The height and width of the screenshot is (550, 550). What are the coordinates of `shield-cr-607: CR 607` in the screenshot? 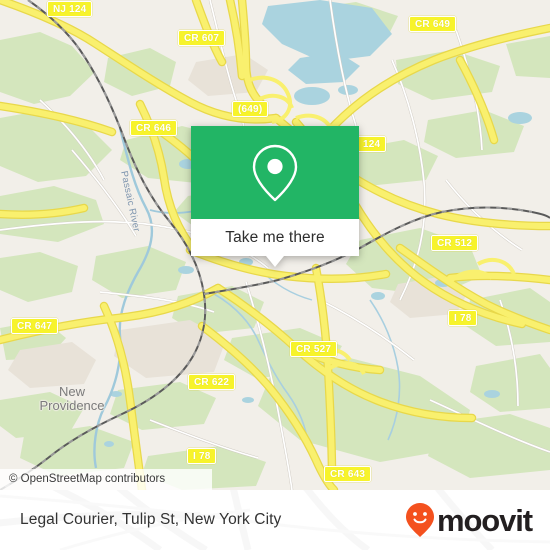 It's located at (202, 38).